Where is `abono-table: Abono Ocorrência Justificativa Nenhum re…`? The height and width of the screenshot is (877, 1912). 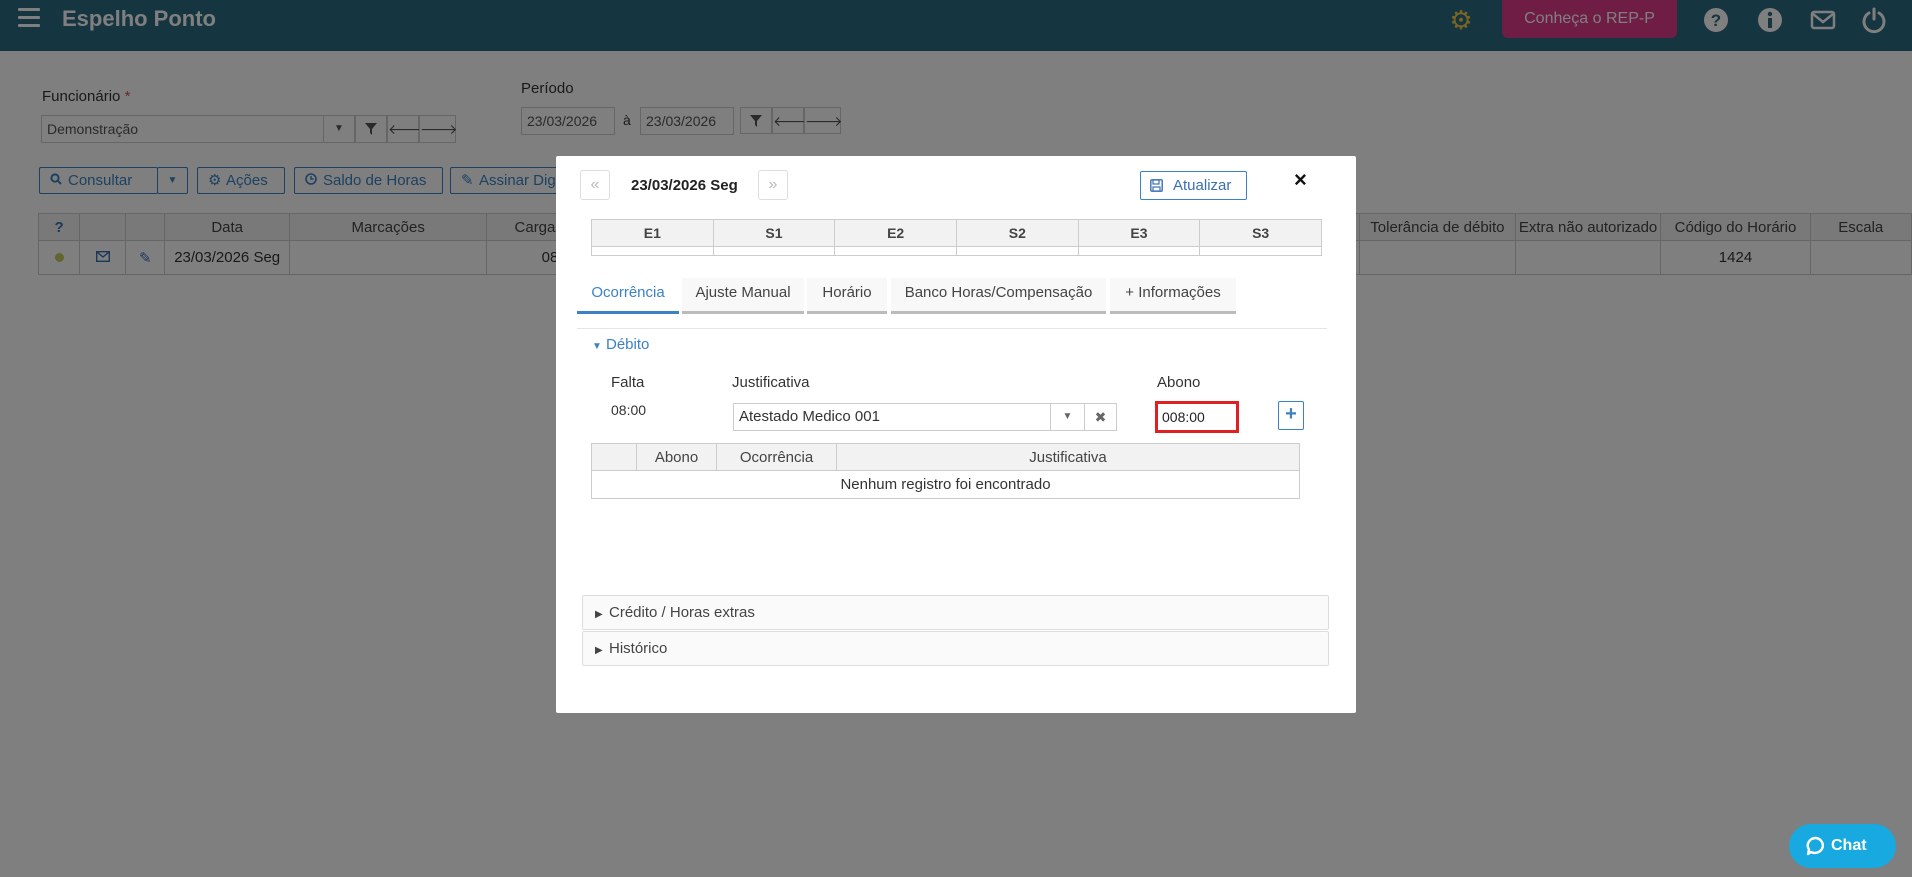
abono-table: Abono Ocorrência Justificativa Nenhum re… is located at coordinates (945, 471).